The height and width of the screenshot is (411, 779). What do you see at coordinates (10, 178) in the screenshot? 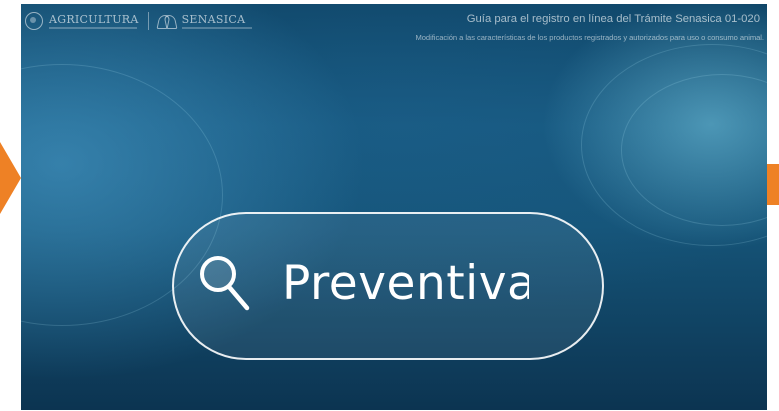
I see `previous-arrow-icon` at bounding box center [10, 178].